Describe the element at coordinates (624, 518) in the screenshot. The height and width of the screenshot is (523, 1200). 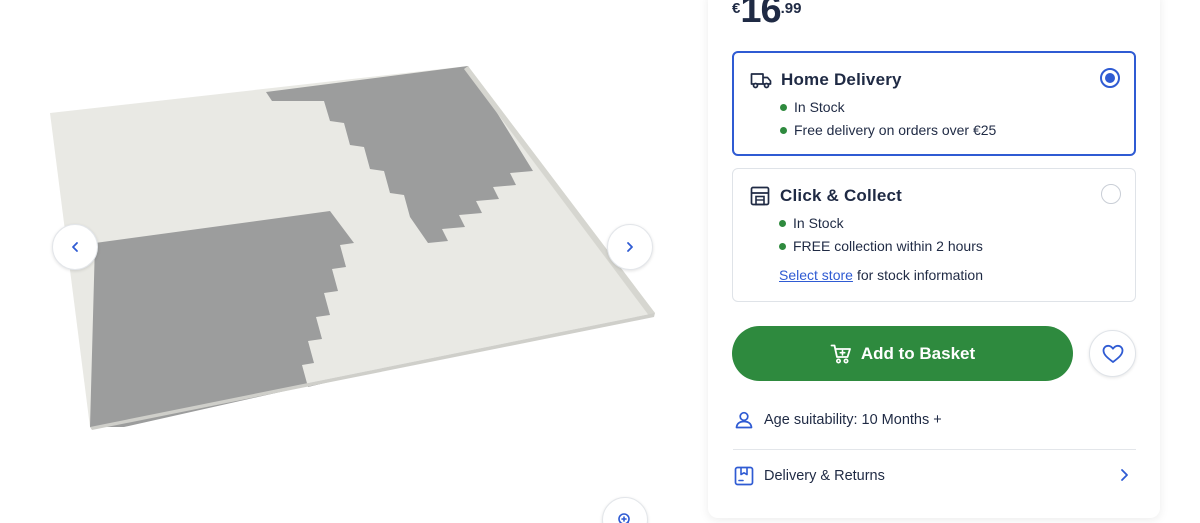
I see `zoom-icon` at that location.